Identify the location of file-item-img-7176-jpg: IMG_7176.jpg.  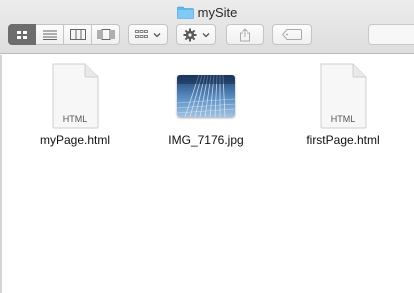
(206, 105).